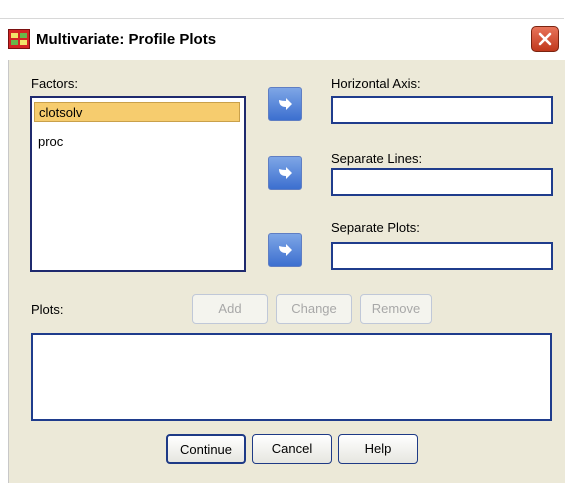  I want to click on remove-button: Remove, so click(396, 309).